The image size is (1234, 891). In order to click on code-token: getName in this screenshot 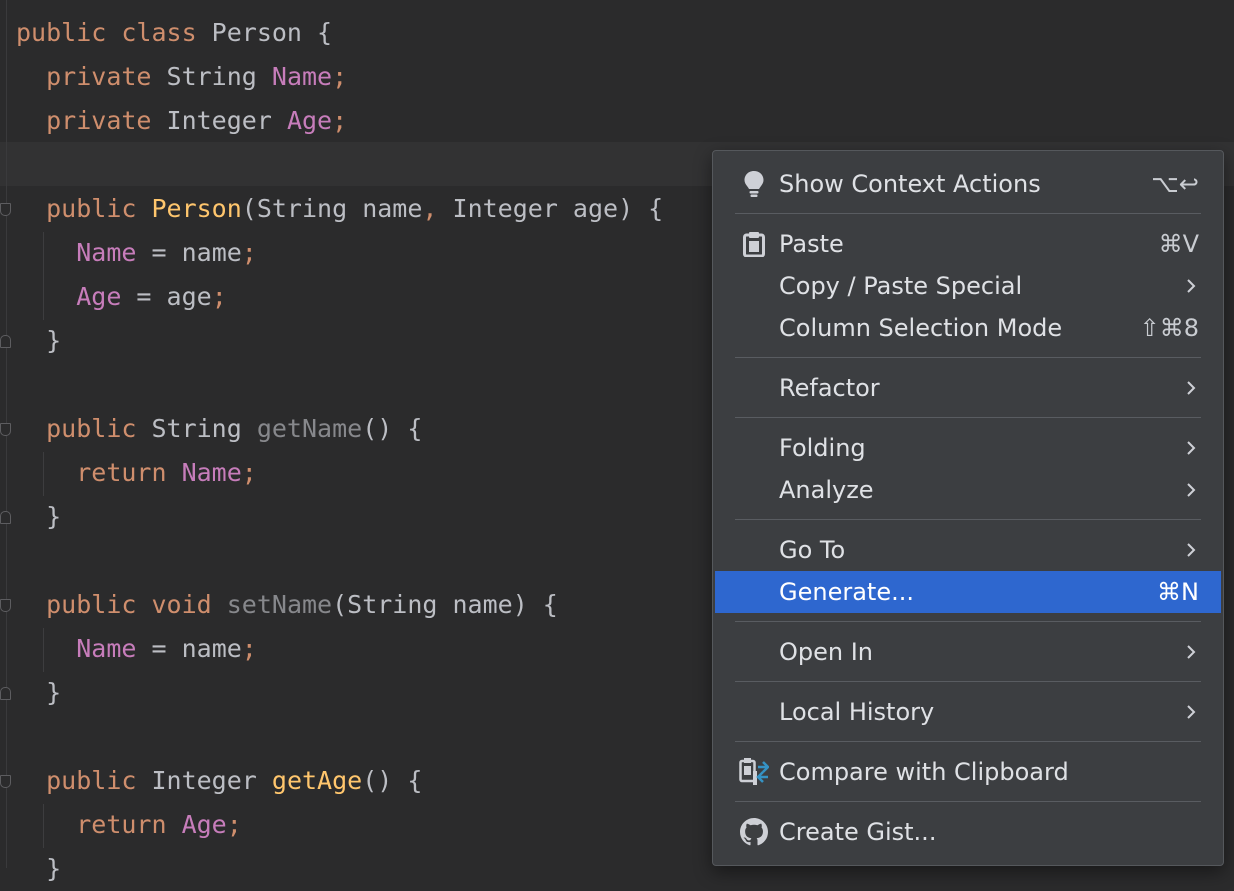, I will do `click(309, 428)`.